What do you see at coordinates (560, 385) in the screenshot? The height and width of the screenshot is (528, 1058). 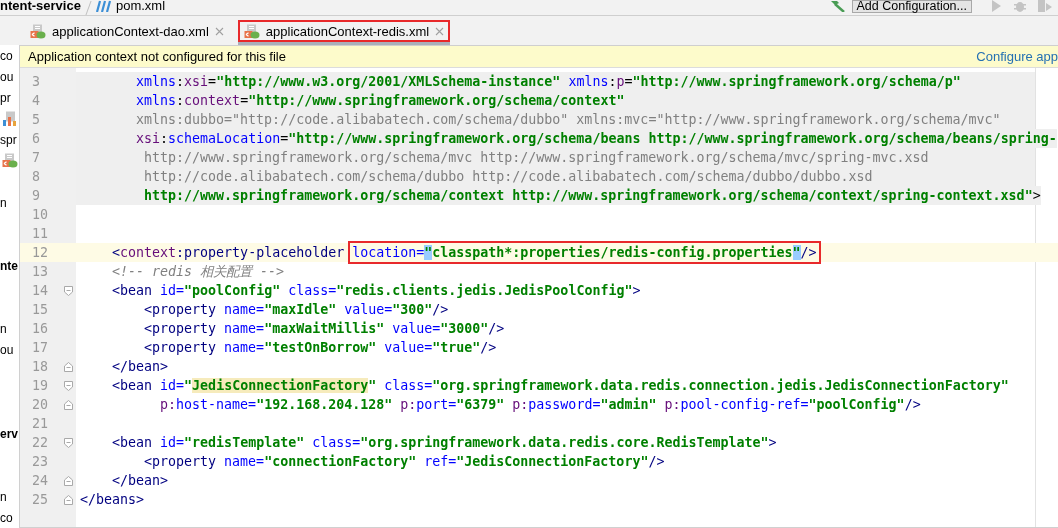 I see `code-line: <bean id="JedisConnectionFactory" class="org.springframework.data.redis.connection.jedis.JedisConnectionFactory"` at bounding box center [560, 385].